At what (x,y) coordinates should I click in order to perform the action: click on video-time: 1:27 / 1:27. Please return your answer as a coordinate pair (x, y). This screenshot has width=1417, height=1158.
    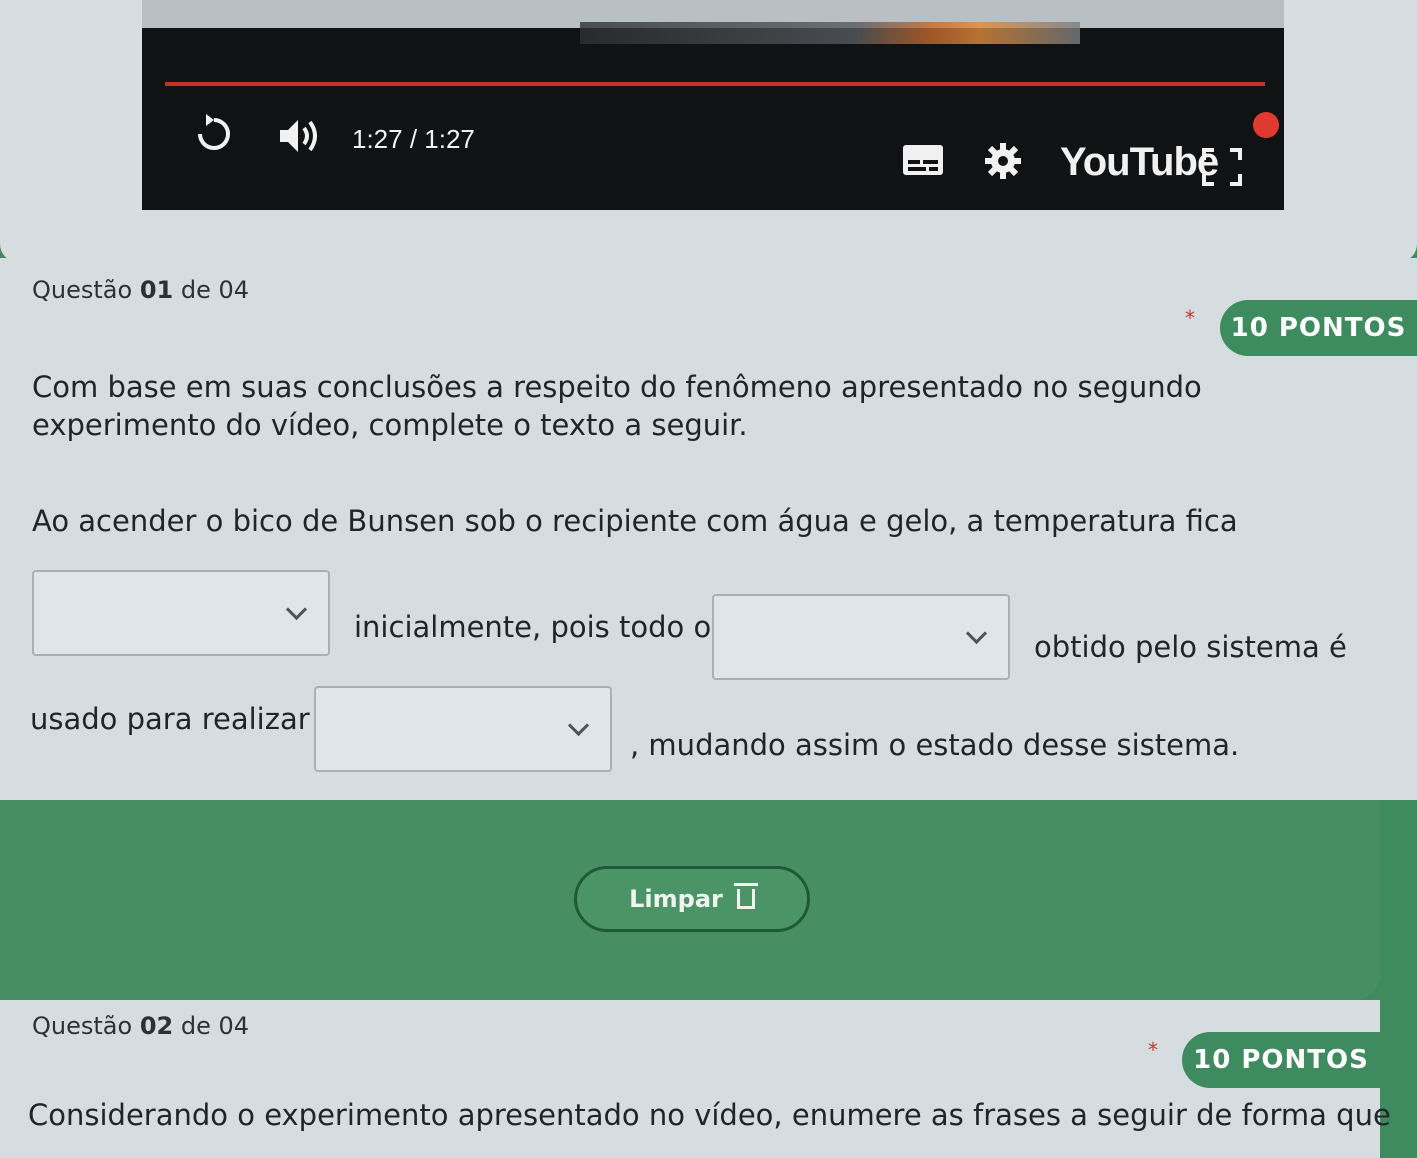
    Looking at the image, I should click on (413, 139).